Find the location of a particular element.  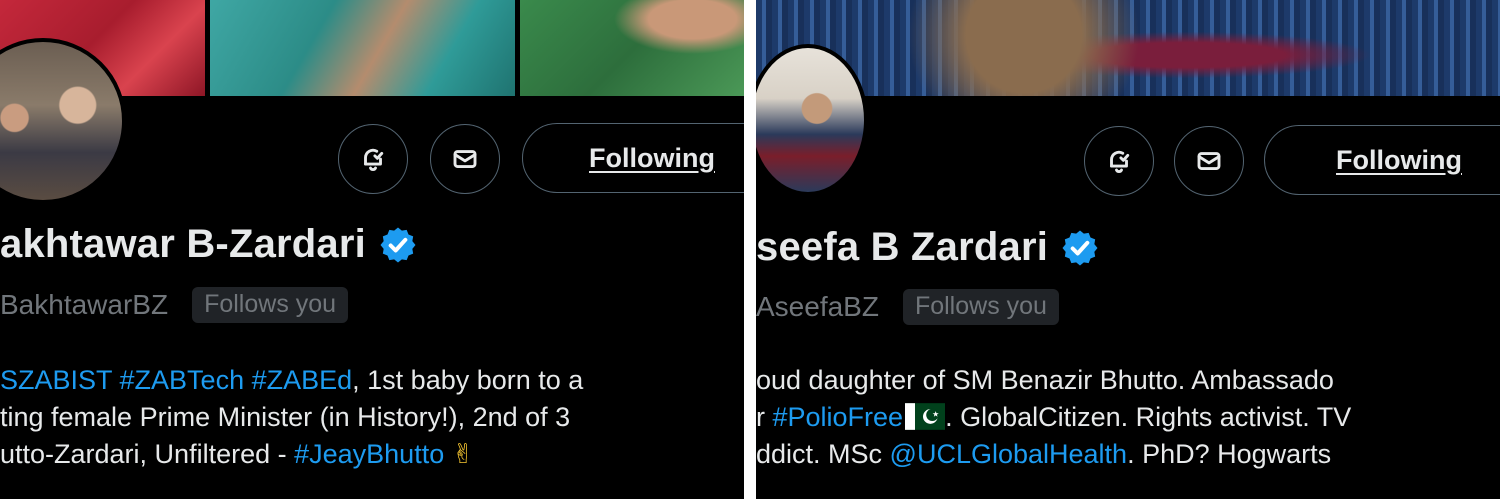

bio-text: . GlobalCitizen. Rights activist. TV is located at coordinates (1148, 417).